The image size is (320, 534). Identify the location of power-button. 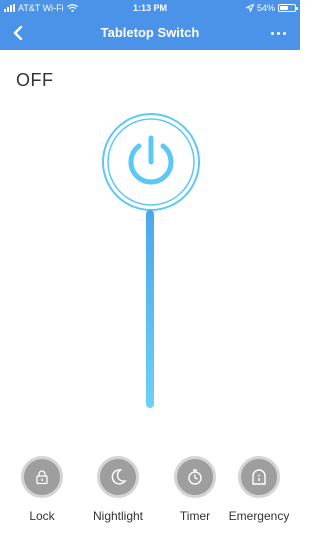
(151, 162).